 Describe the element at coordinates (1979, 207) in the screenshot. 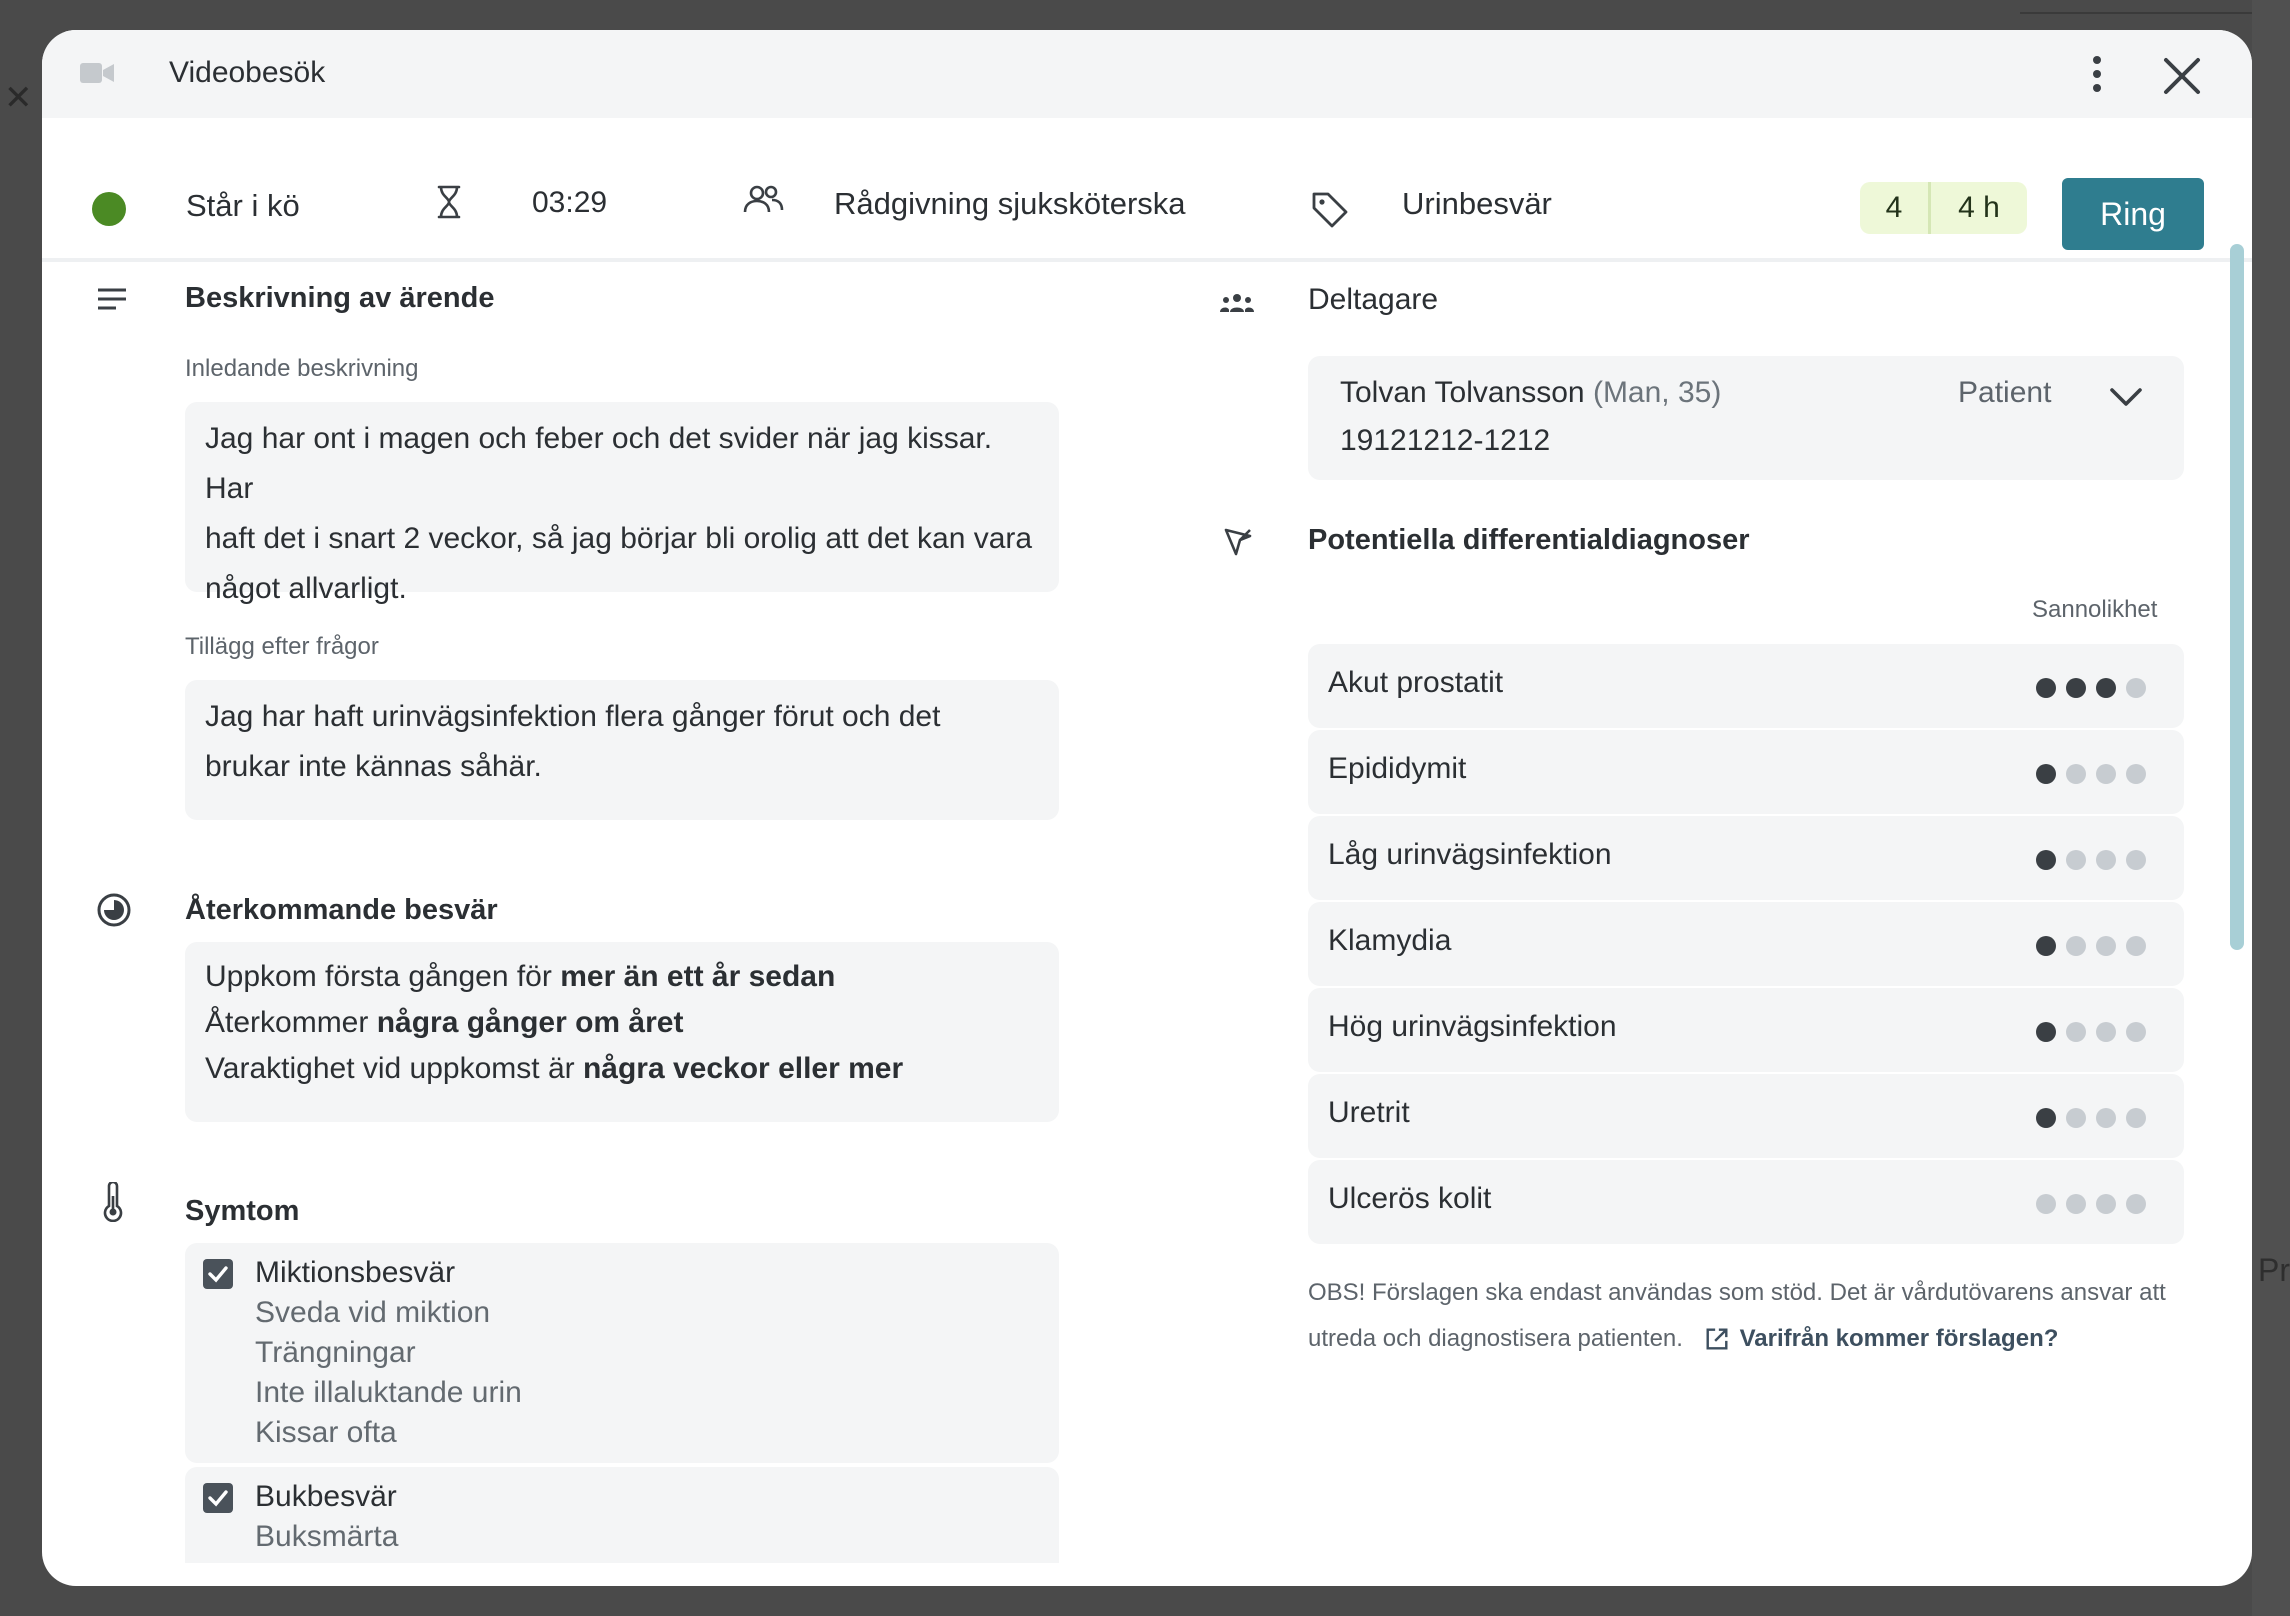

I see `priority-time: 4 h` at that location.